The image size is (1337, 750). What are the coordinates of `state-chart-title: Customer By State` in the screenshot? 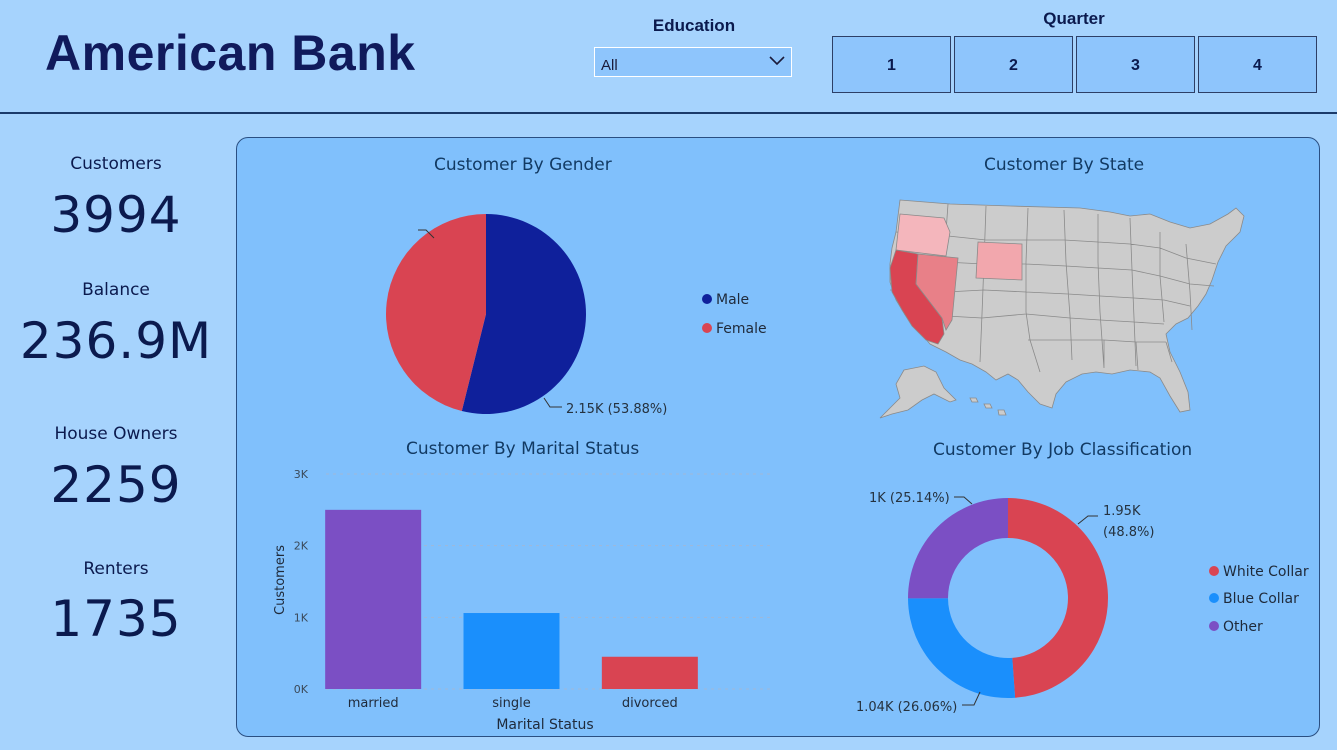 It's located at (1064, 165).